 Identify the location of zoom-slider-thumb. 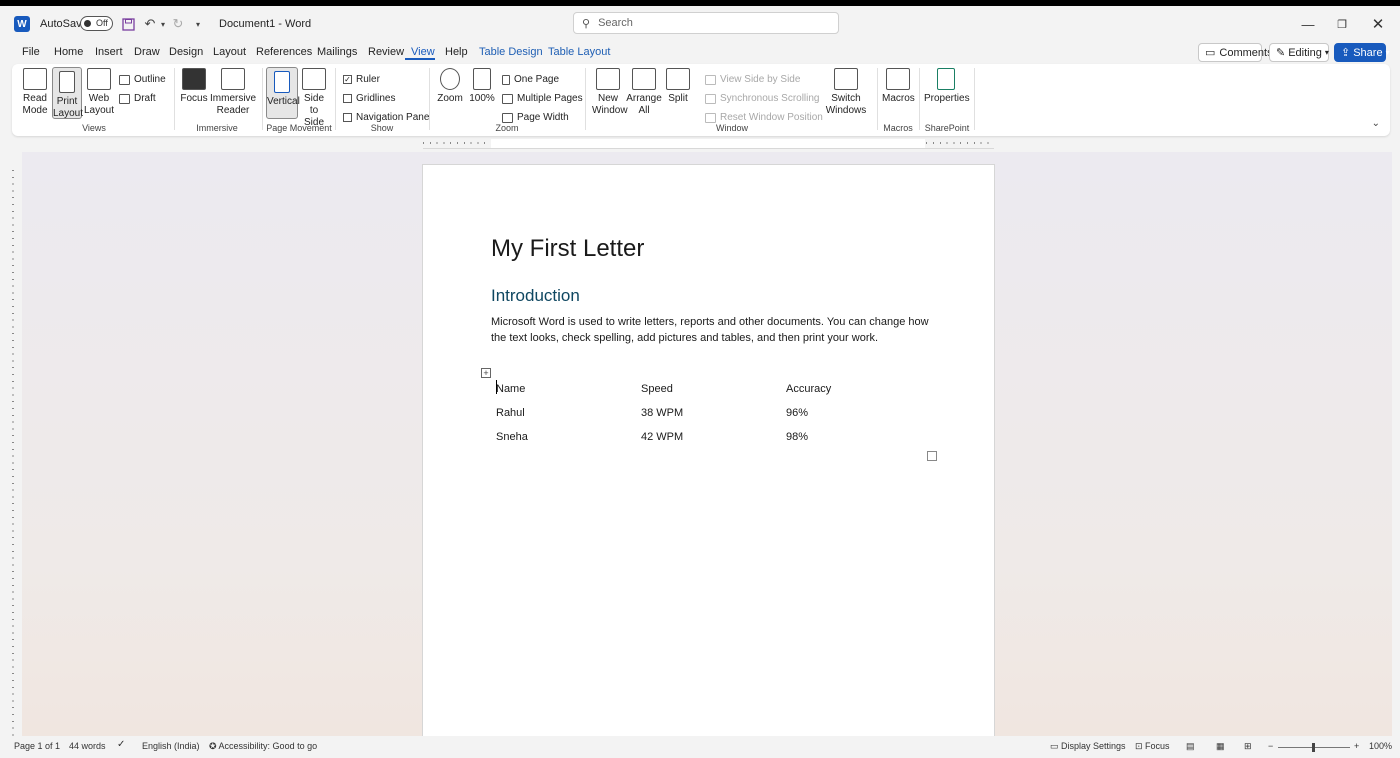
(1313, 747).